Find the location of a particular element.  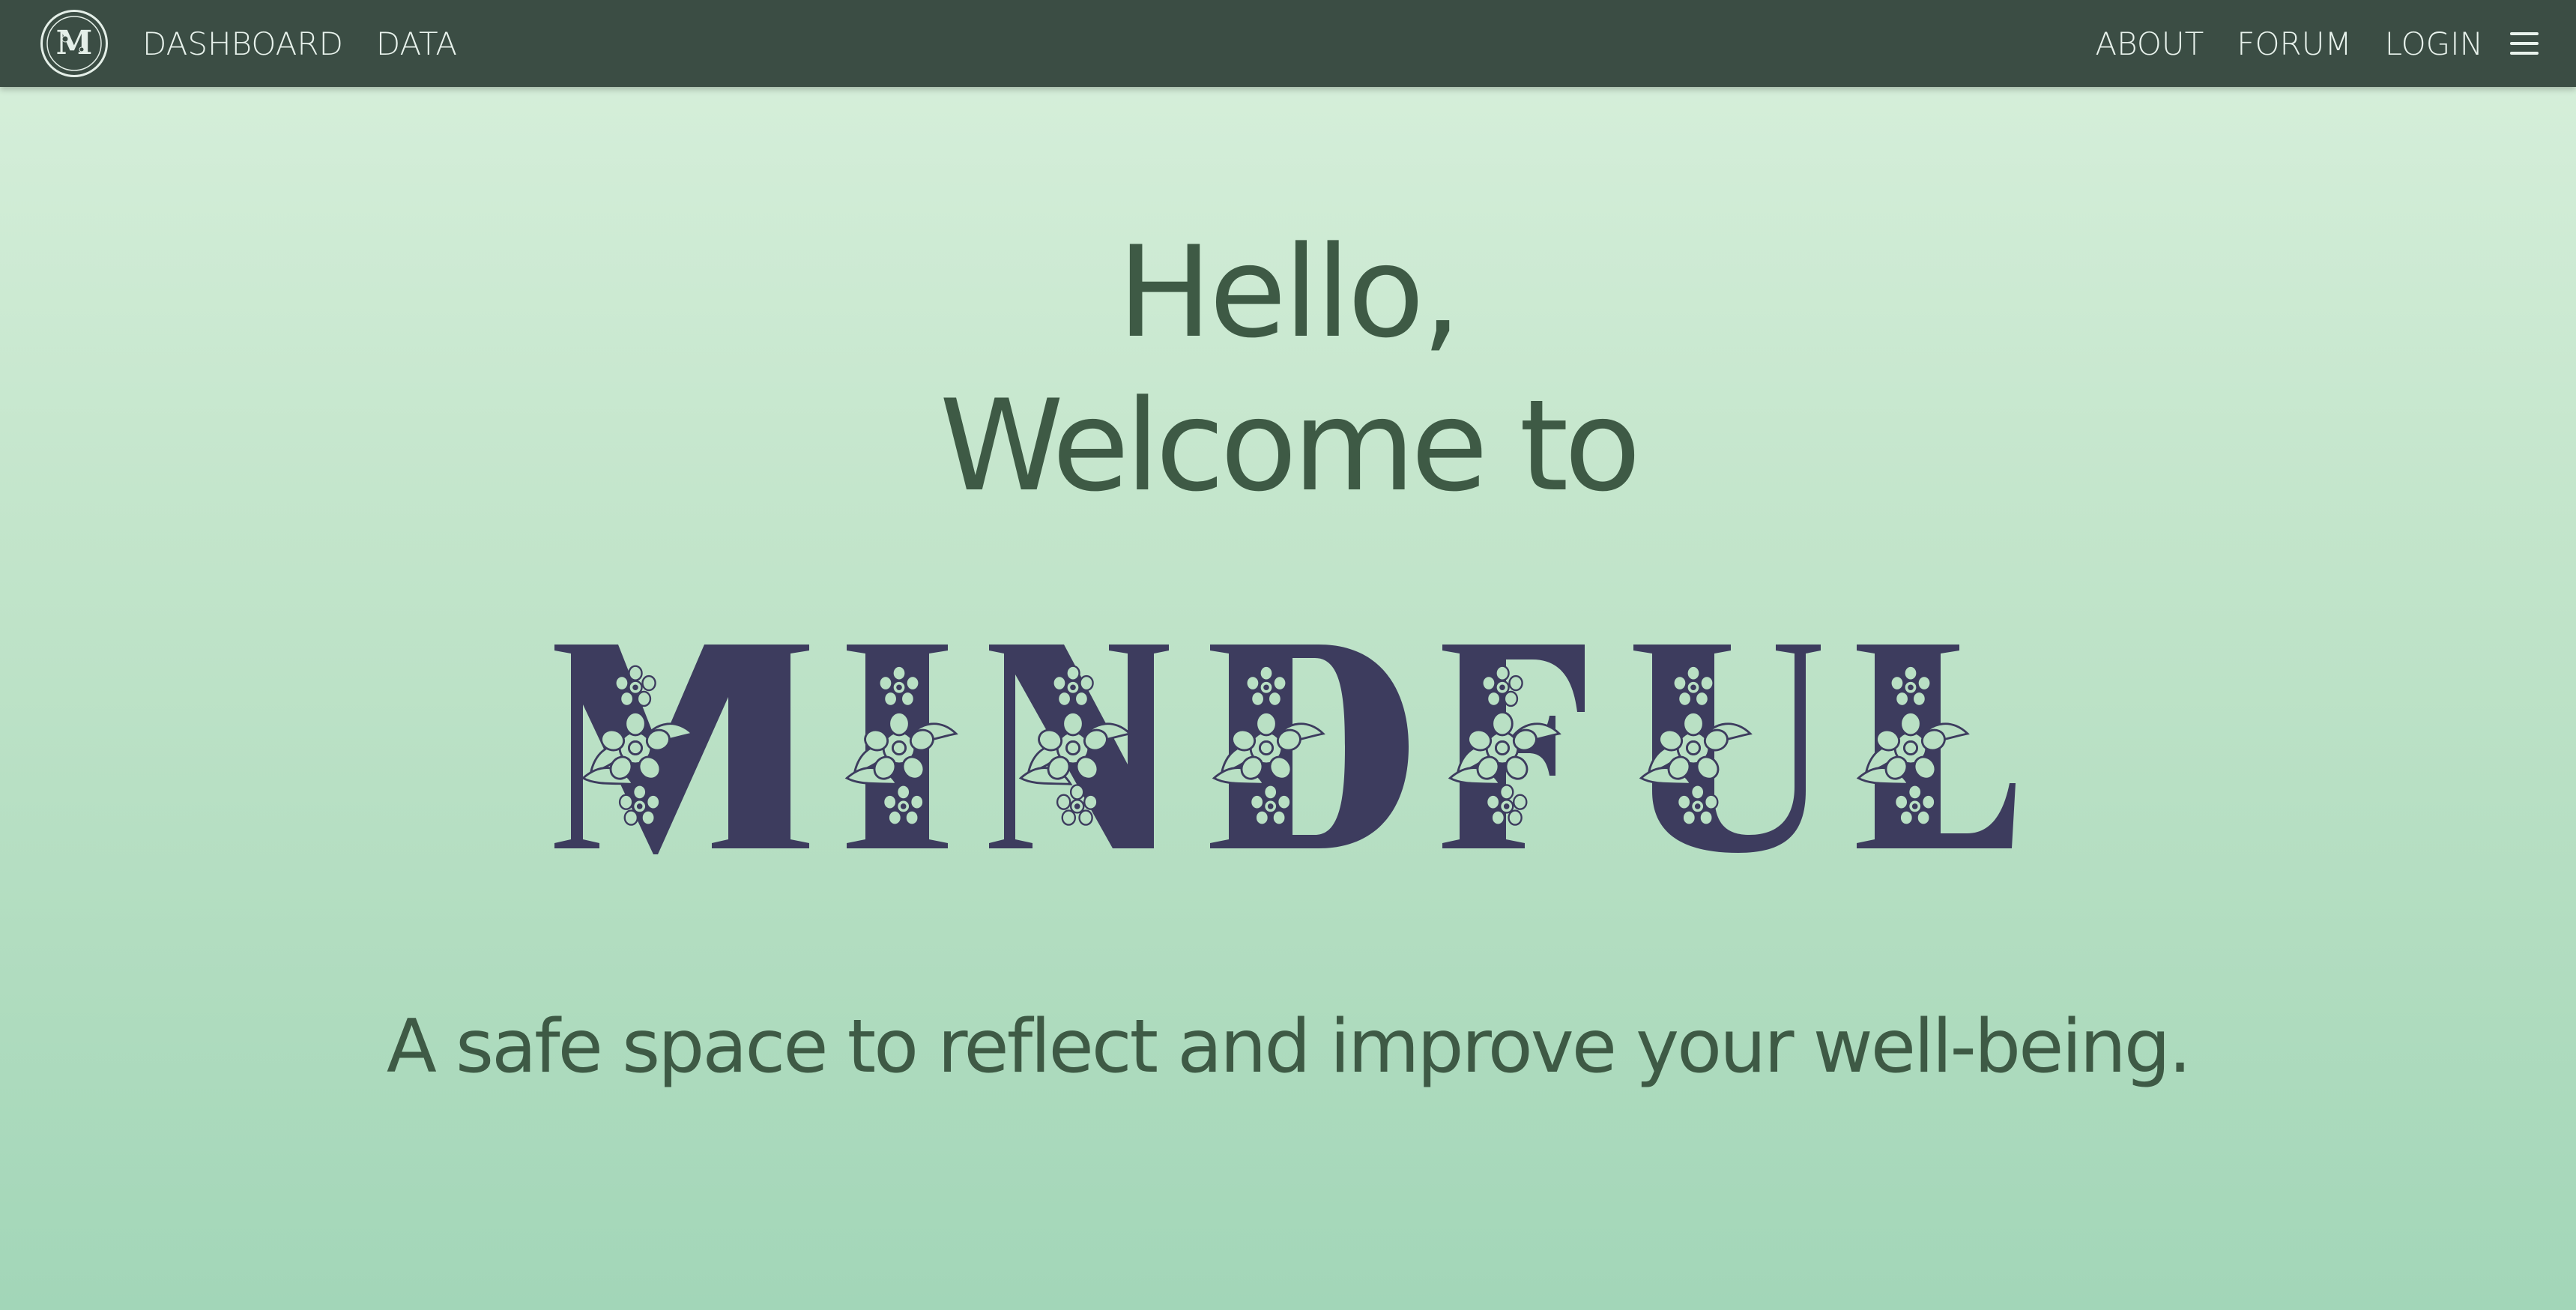

nav-forum-link: FORUM is located at coordinates (2294, 43).